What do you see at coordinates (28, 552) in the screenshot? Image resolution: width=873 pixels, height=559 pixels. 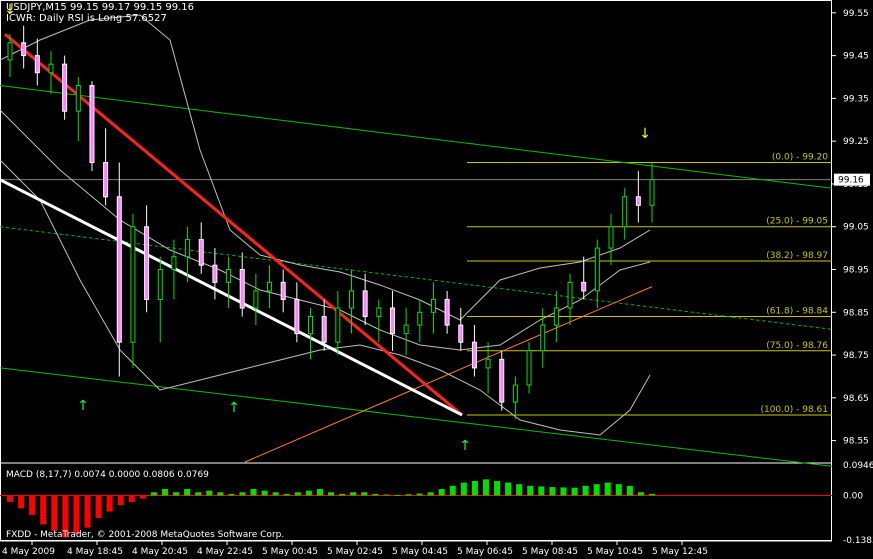 I see `time-tick-label: 4 May 2009` at bounding box center [28, 552].